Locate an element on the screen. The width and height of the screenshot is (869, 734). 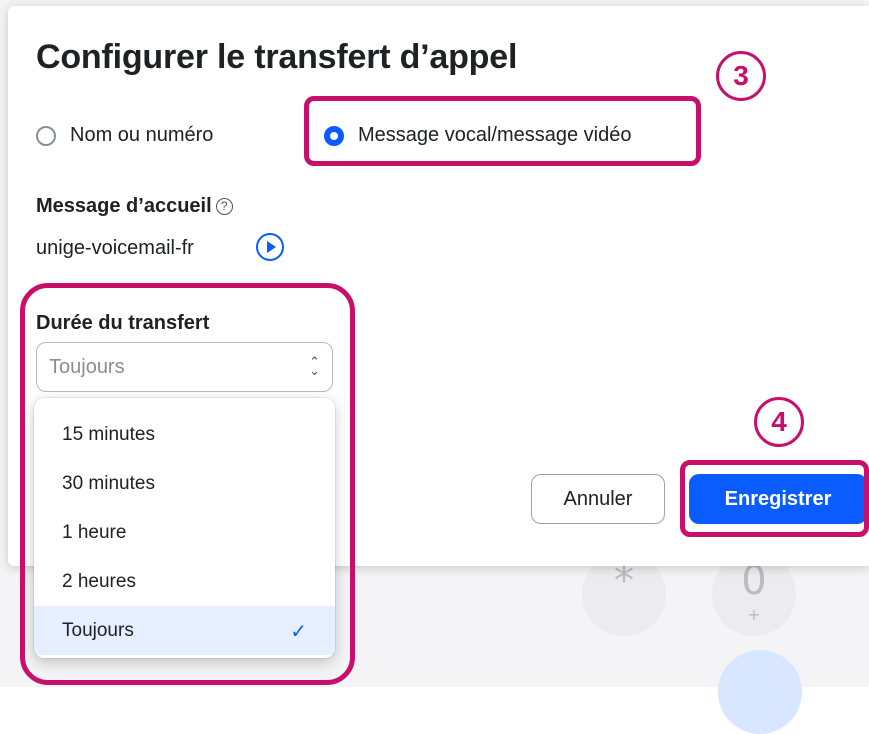
annotation-step-3: 3 is located at coordinates (741, 76).